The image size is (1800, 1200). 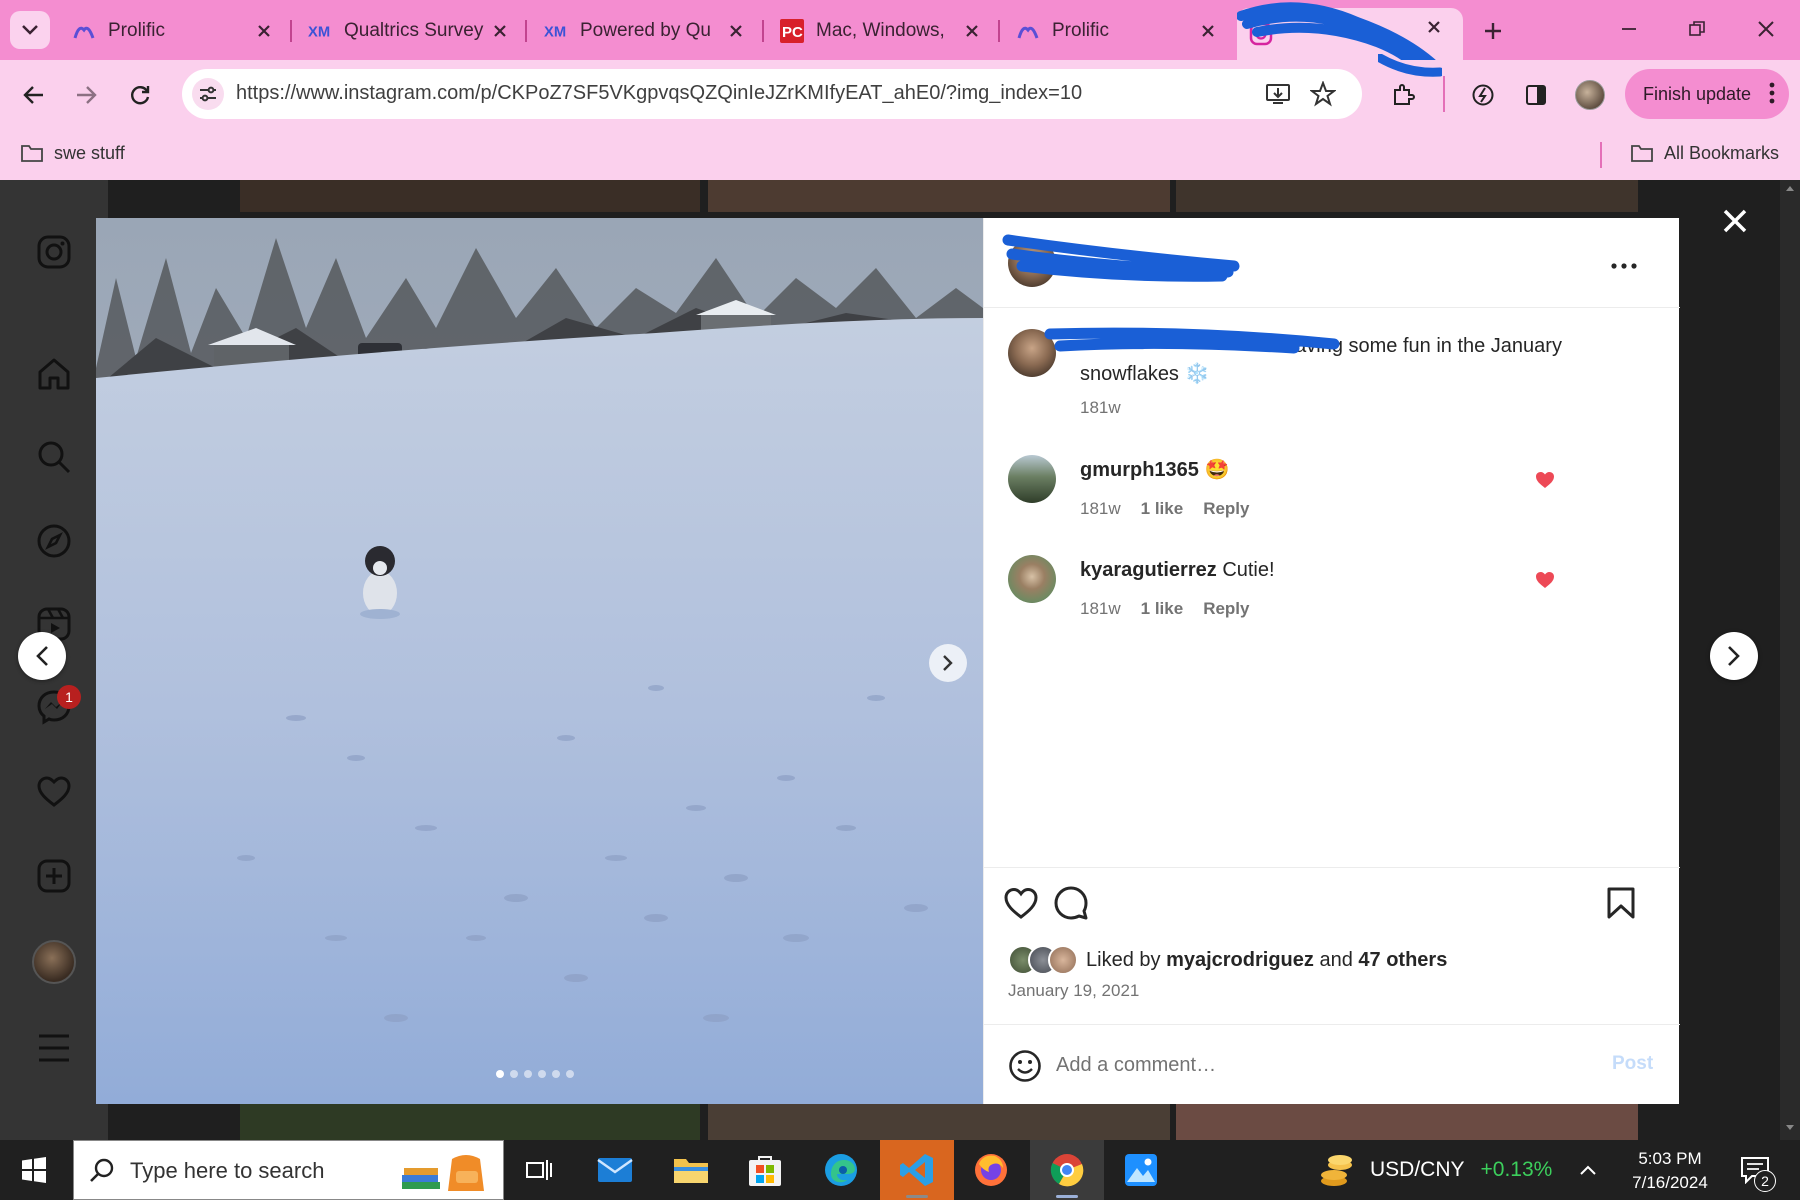 I want to click on more-options-button, so click(x=1624, y=266).